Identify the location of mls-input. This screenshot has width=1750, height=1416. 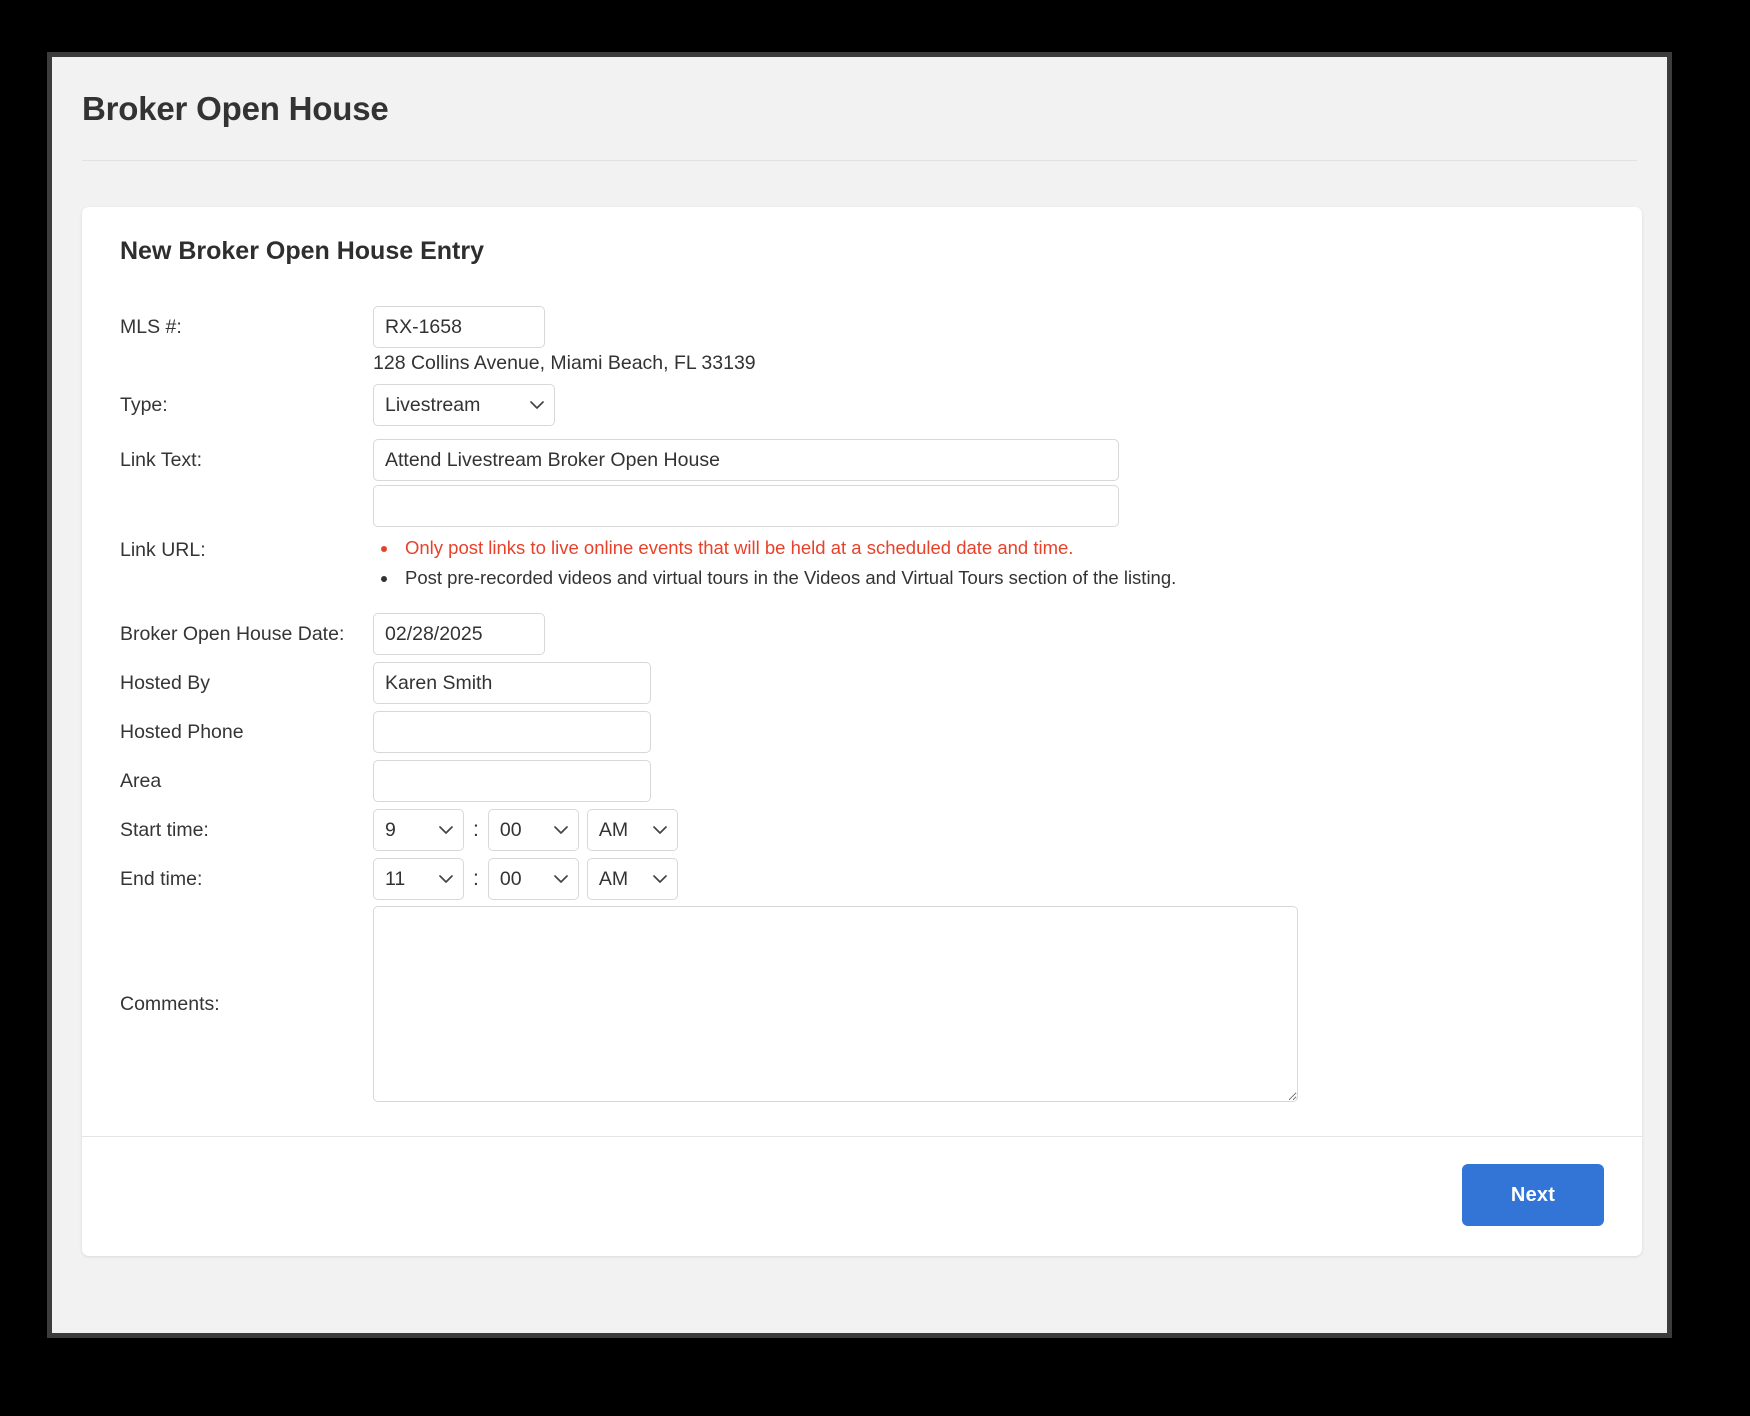
(459, 327).